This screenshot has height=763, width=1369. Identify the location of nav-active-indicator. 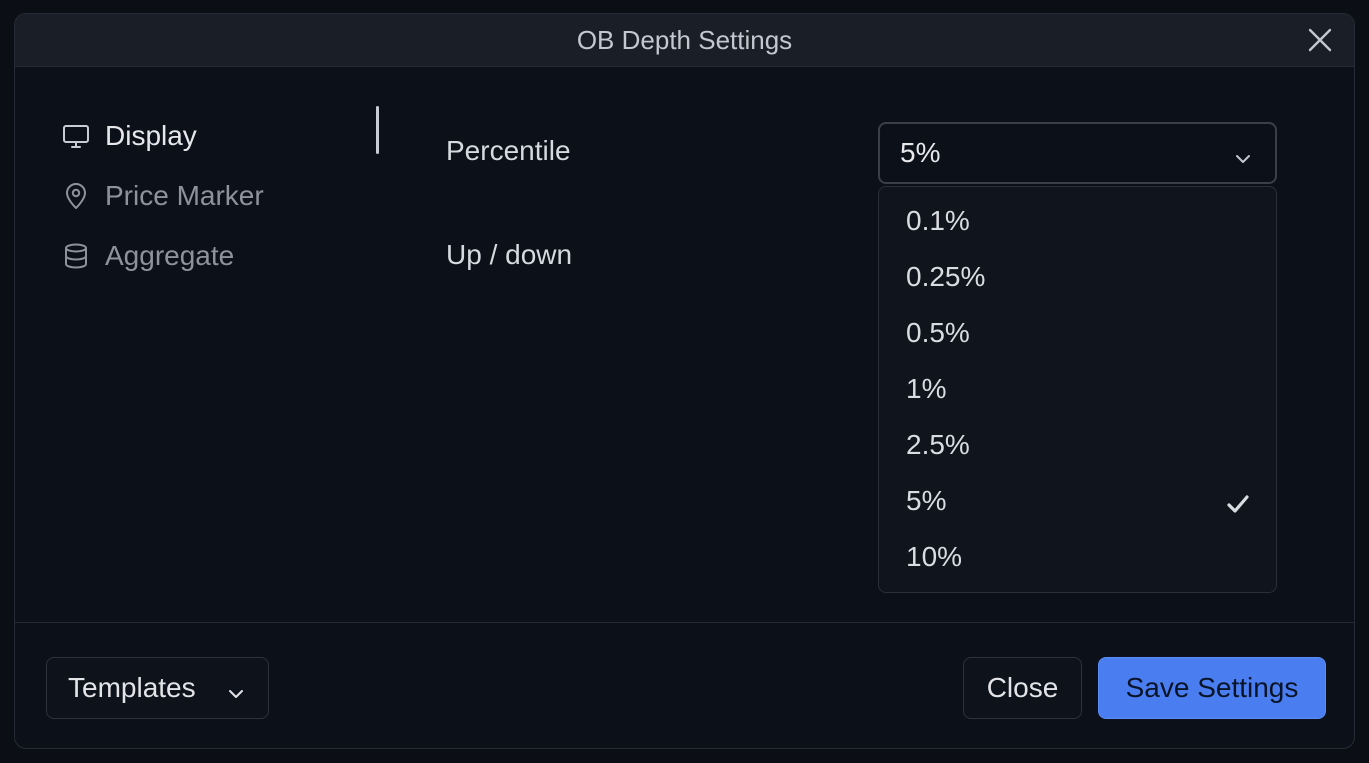
(377, 130).